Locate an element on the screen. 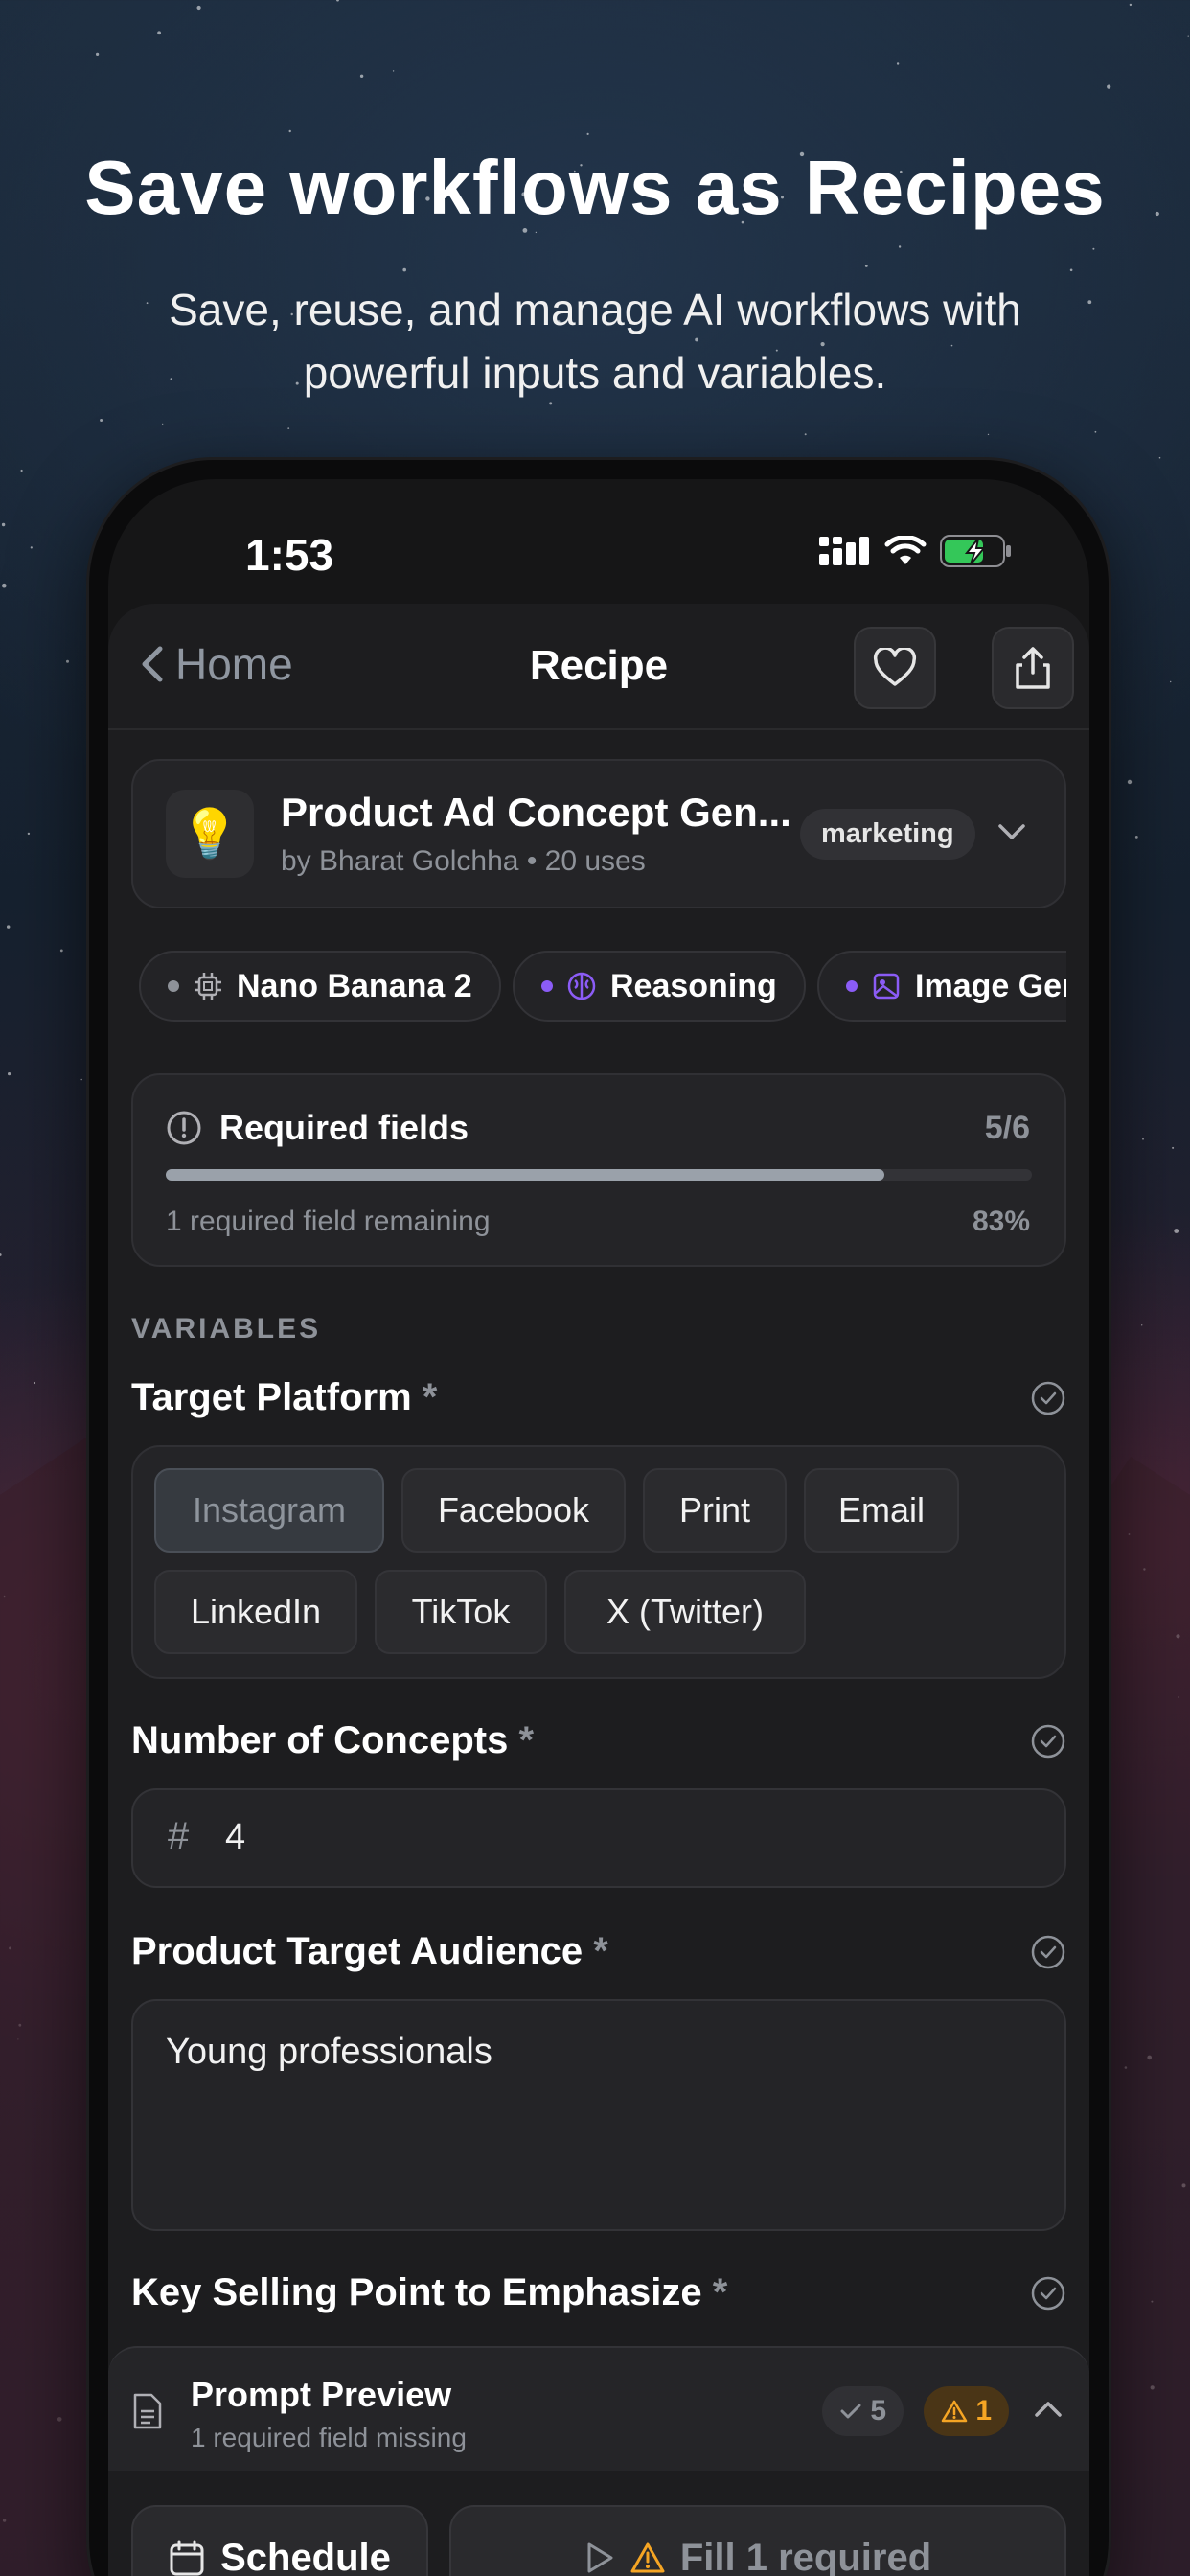 This screenshot has height=2576, width=1190. chevron-down-icon is located at coordinates (1012, 831).